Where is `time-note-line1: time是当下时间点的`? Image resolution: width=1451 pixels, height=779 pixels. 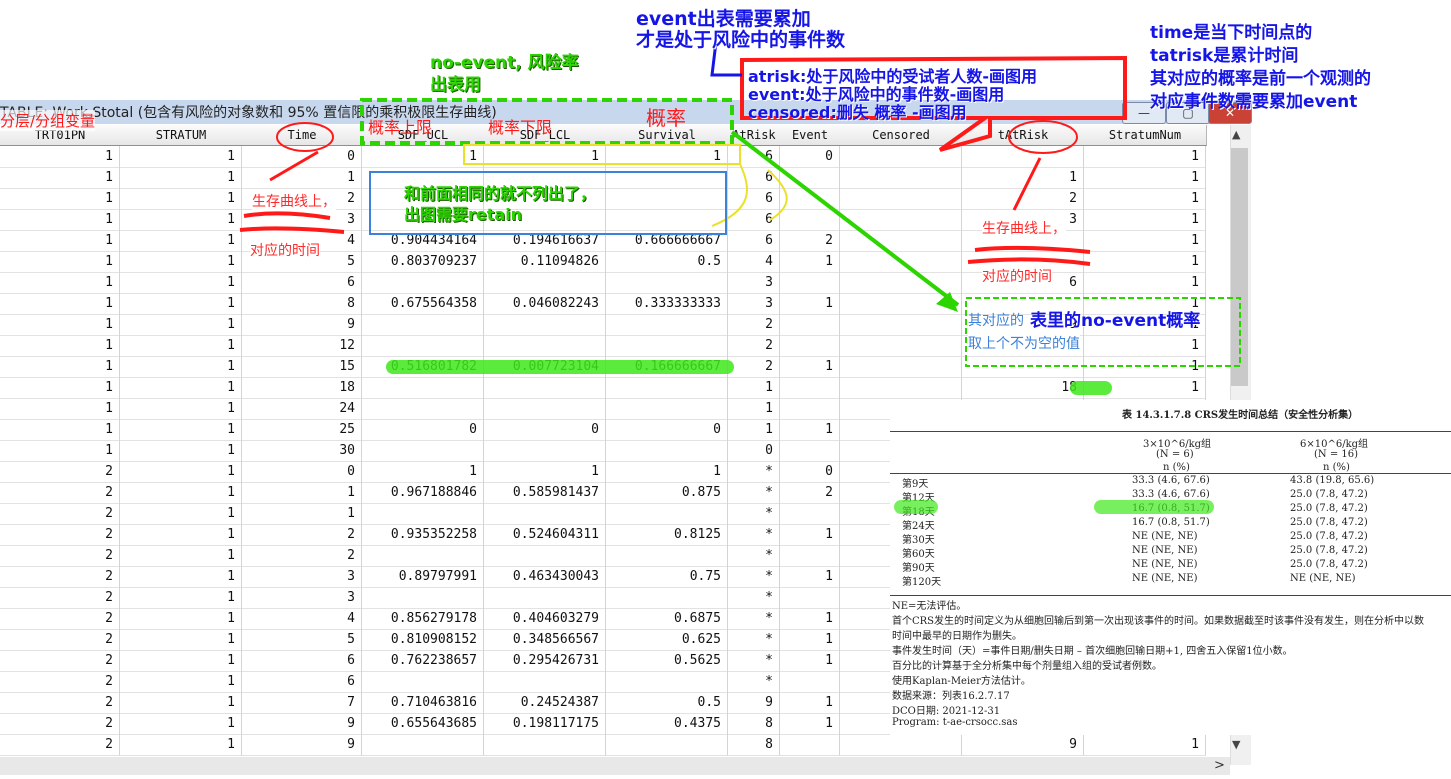 time-note-line1: time是当下时间点的 is located at coordinates (1231, 33).